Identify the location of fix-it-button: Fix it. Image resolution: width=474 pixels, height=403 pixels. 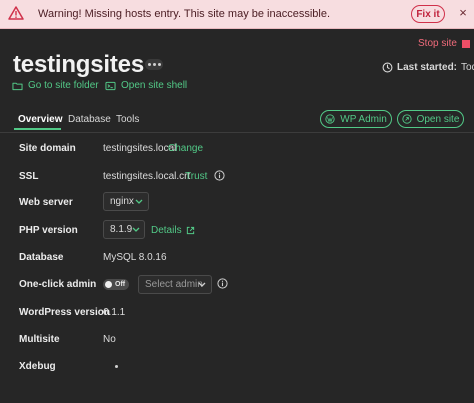
(428, 14).